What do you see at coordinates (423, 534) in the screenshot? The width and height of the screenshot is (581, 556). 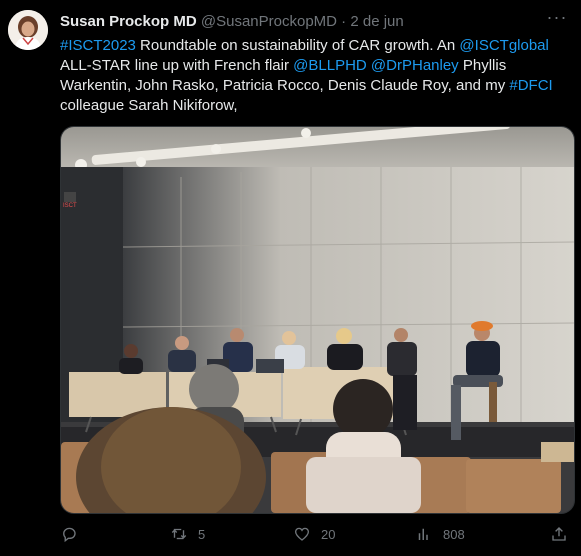 I see `views-chart-icon` at bounding box center [423, 534].